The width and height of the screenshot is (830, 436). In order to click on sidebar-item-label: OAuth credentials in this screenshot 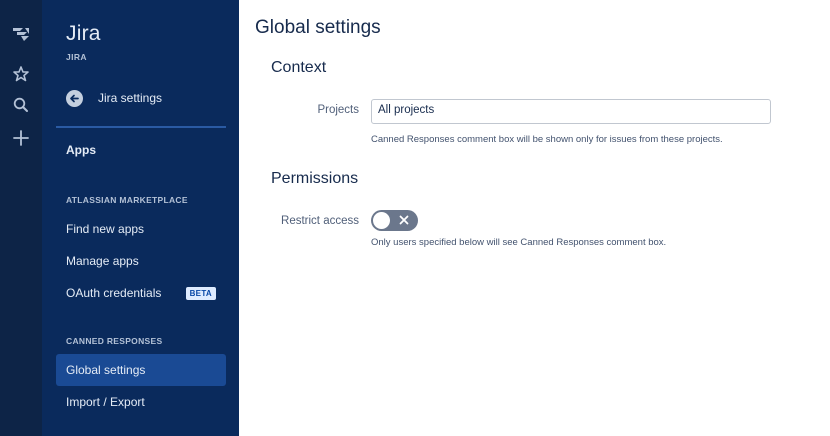, I will do `click(114, 293)`.